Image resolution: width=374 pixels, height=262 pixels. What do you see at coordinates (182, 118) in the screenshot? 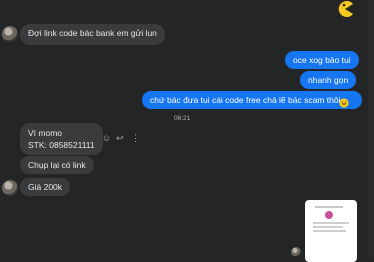
I see `timestamp: 06:21` at bounding box center [182, 118].